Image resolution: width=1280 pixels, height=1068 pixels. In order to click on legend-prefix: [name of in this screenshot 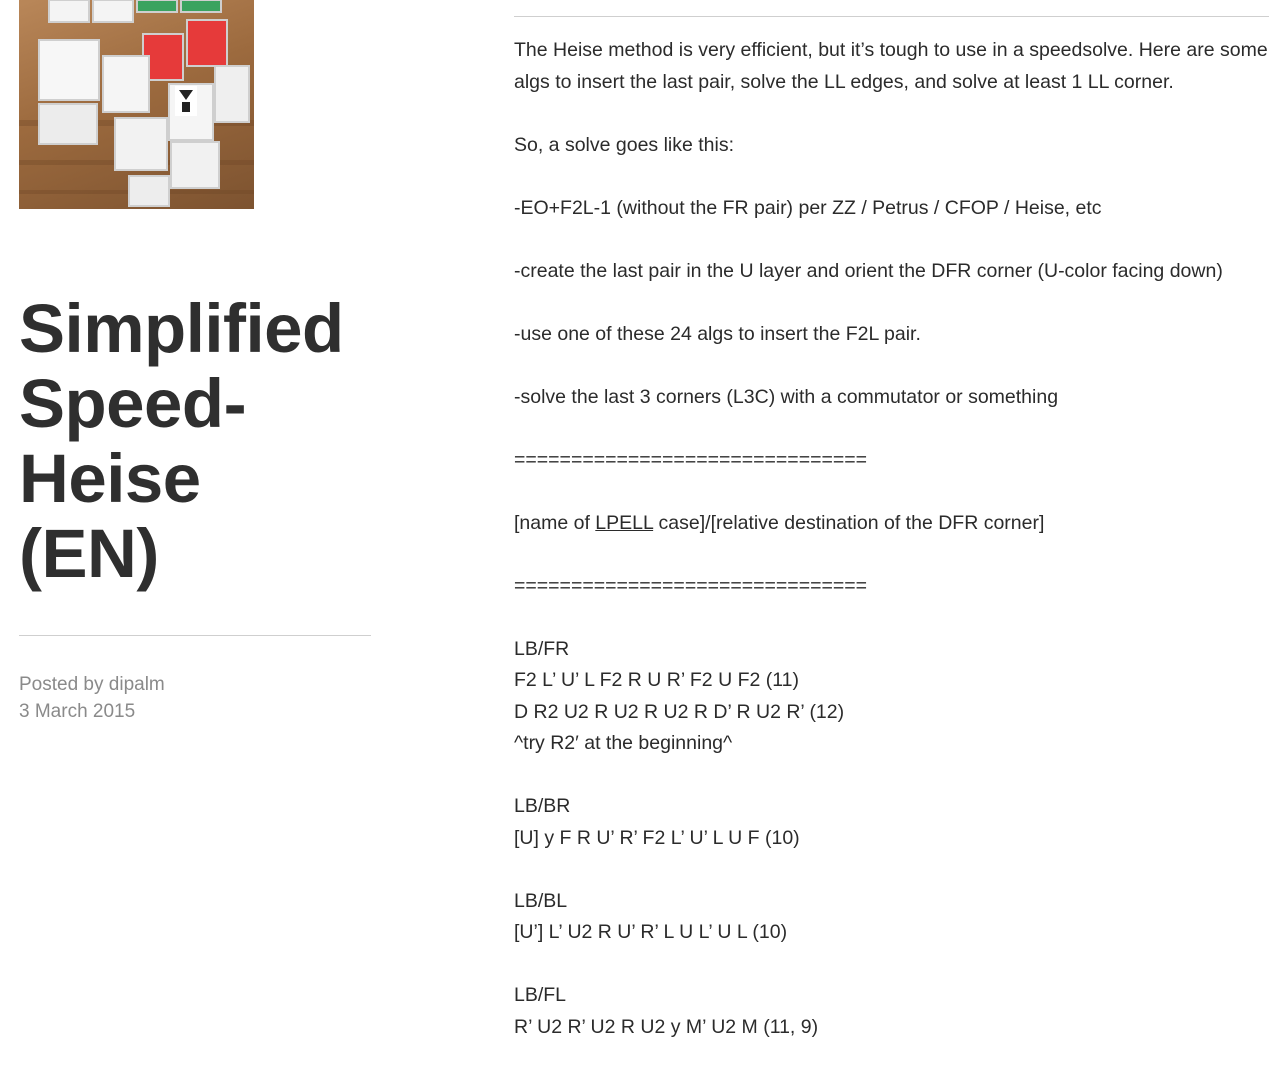, I will do `click(555, 522)`.